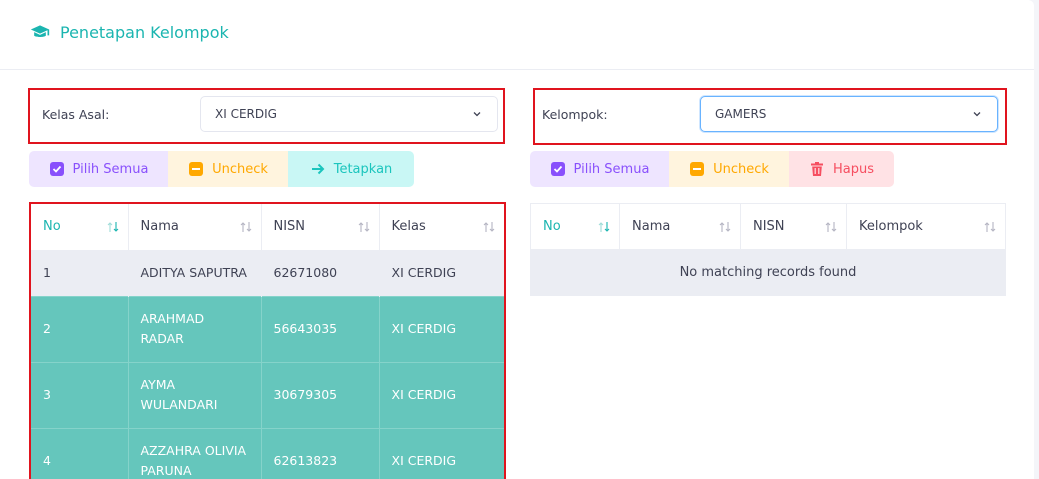 The image size is (1039, 479). I want to click on trash-icon, so click(816, 169).